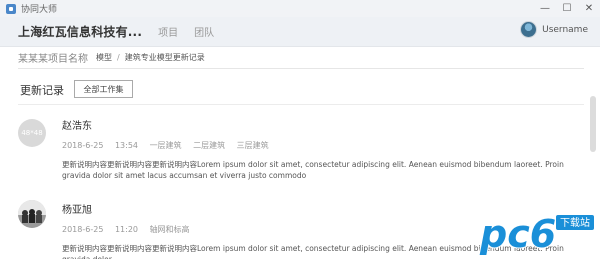 This screenshot has height=259, width=600. I want to click on breadcrumb-model-link: 模型, so click(104, 57).